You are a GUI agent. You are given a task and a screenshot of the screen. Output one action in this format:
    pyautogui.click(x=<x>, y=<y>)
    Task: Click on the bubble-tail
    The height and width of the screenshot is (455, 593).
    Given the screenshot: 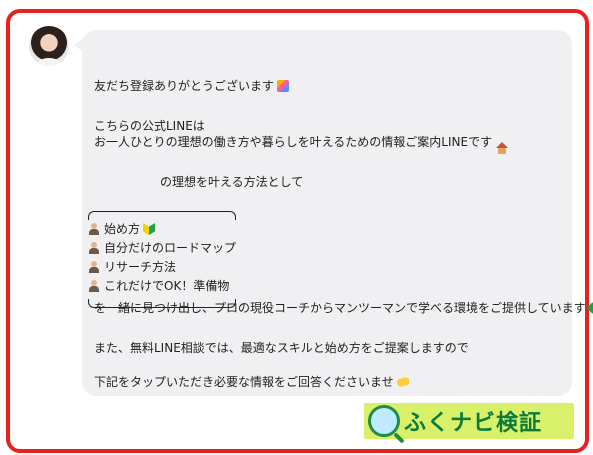 What is the action you would take?
    pyautogui.click(x=78, y=45)
    